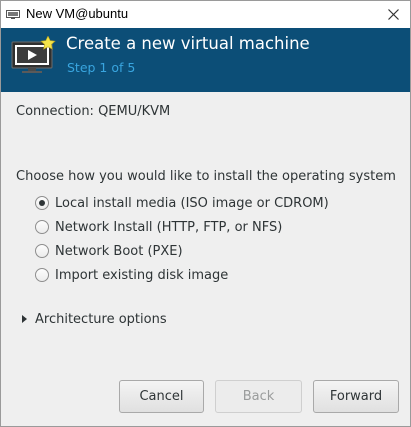 Image resolution: width=411 pixels, height=427 pixels. I want to click on radio-import-disk-image: Import existing disk image, so click(131, 275).